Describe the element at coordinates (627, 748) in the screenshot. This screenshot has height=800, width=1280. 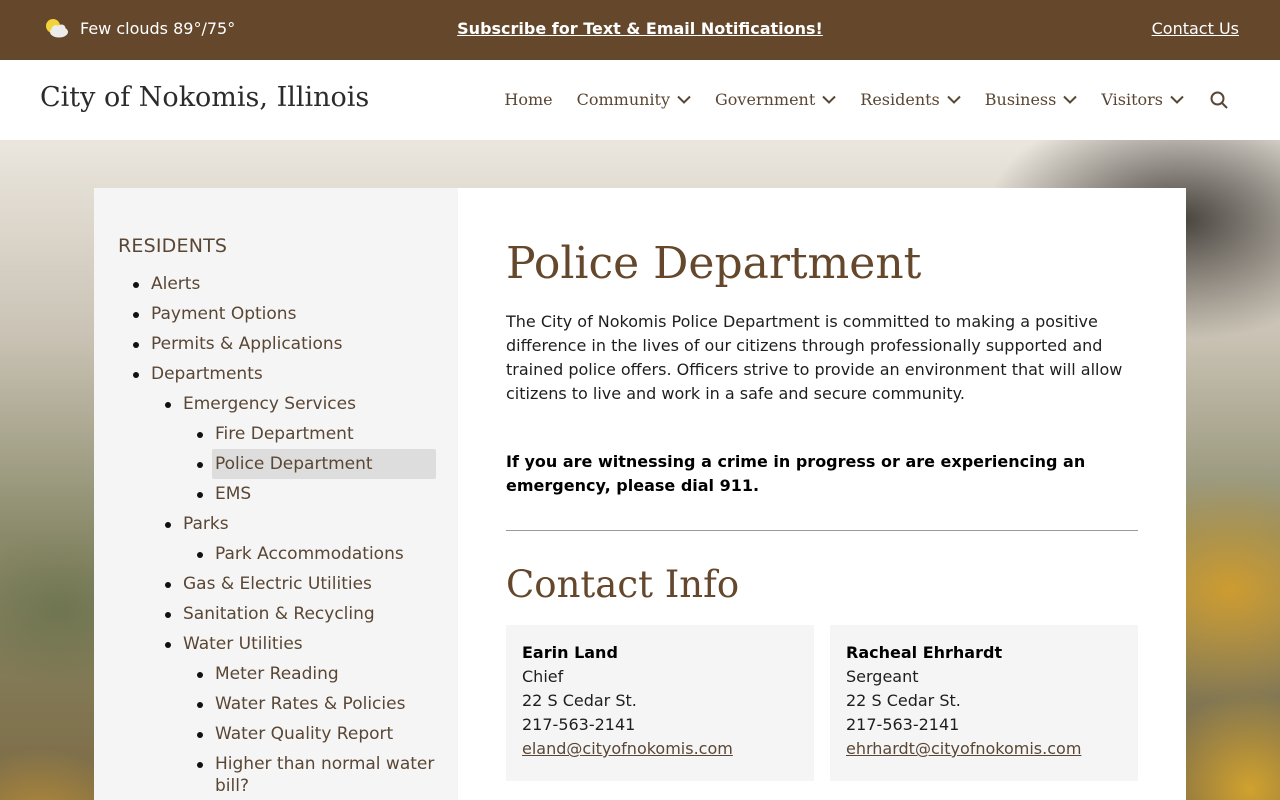
I see `contact-email-link: eland@cityofnokomis.com` at that location.